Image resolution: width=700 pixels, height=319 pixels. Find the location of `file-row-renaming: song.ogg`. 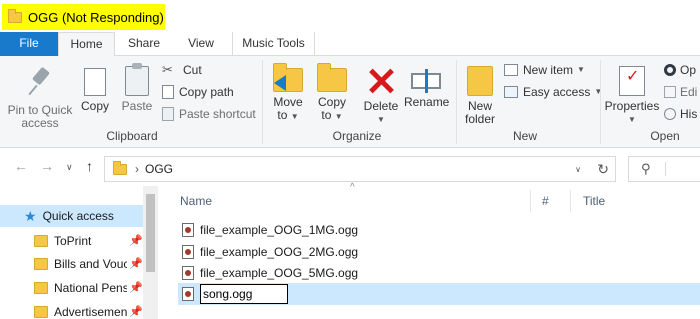

file-row-renaming: song.ogg is located at coordinates (439, 294).